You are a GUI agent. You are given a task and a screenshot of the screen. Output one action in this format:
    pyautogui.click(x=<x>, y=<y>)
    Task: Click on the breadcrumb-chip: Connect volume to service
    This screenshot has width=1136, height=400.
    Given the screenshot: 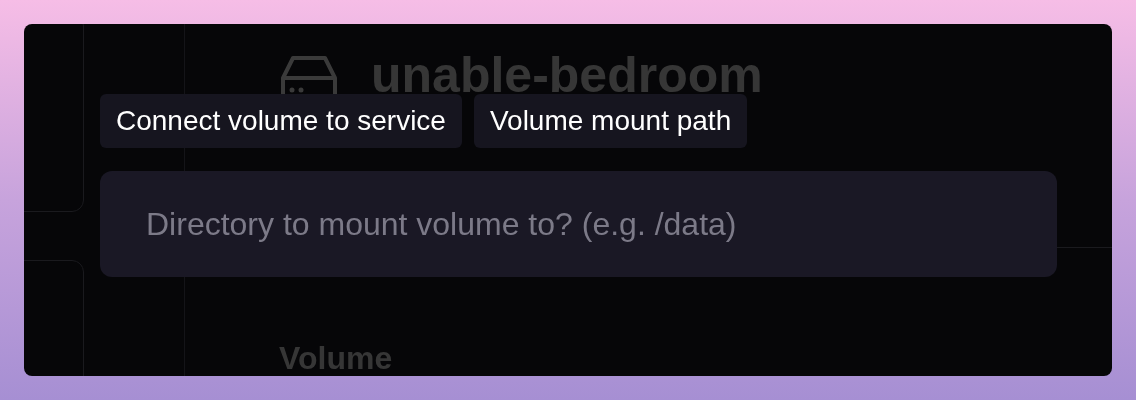 What is the action you would take?
    pyautogui.click(x=281, y=121)
    